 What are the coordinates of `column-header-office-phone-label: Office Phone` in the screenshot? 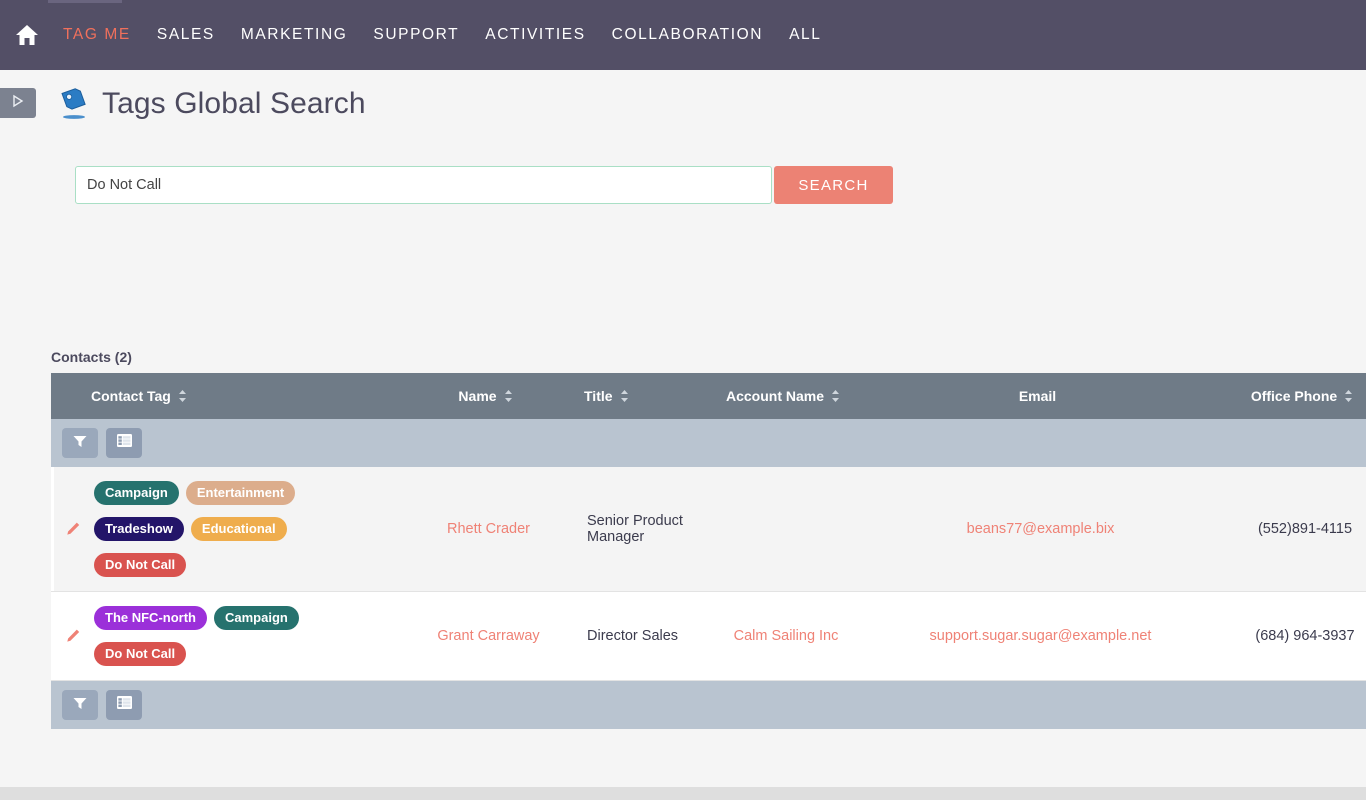 It's located at (1294, 396).